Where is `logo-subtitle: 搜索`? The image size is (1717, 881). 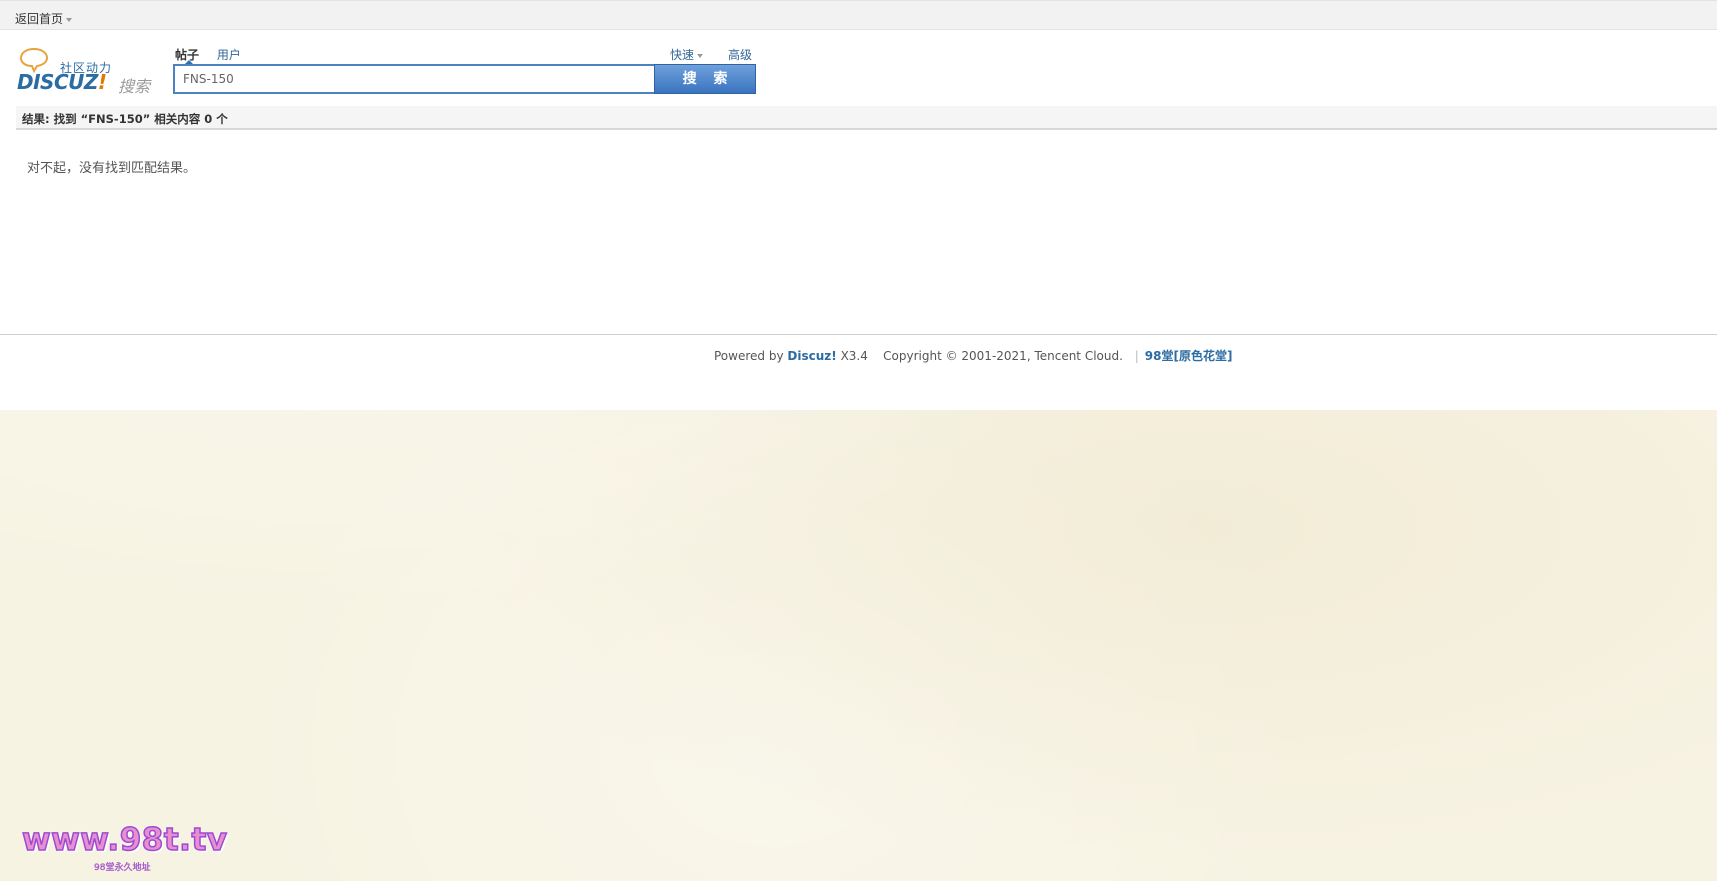
logo-subtitle: 搜索 is located at coordinates (134, 86).